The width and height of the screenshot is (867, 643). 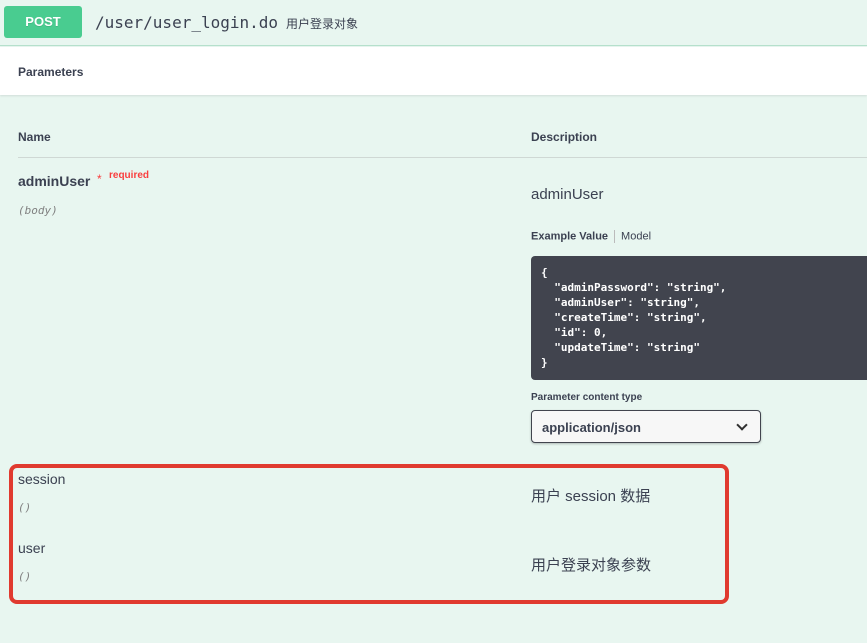 What do you see at coordinates (34, 137) in the screenshot?
I see `name-column-header: Name` at bounding box center [34, 137].